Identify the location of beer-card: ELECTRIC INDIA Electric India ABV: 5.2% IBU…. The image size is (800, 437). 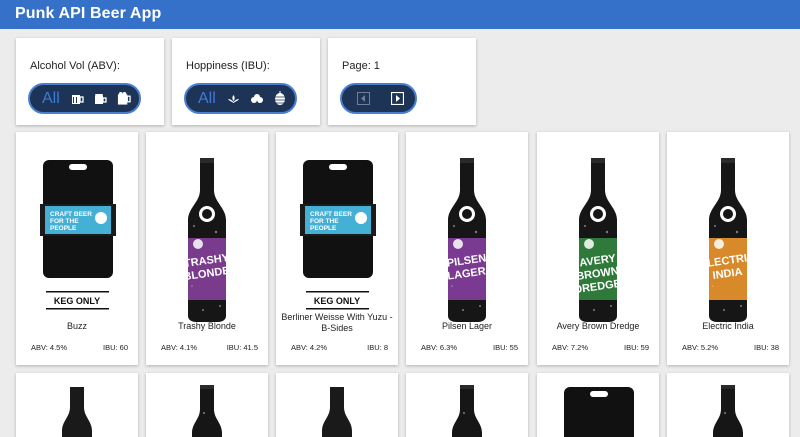
(728, 248).